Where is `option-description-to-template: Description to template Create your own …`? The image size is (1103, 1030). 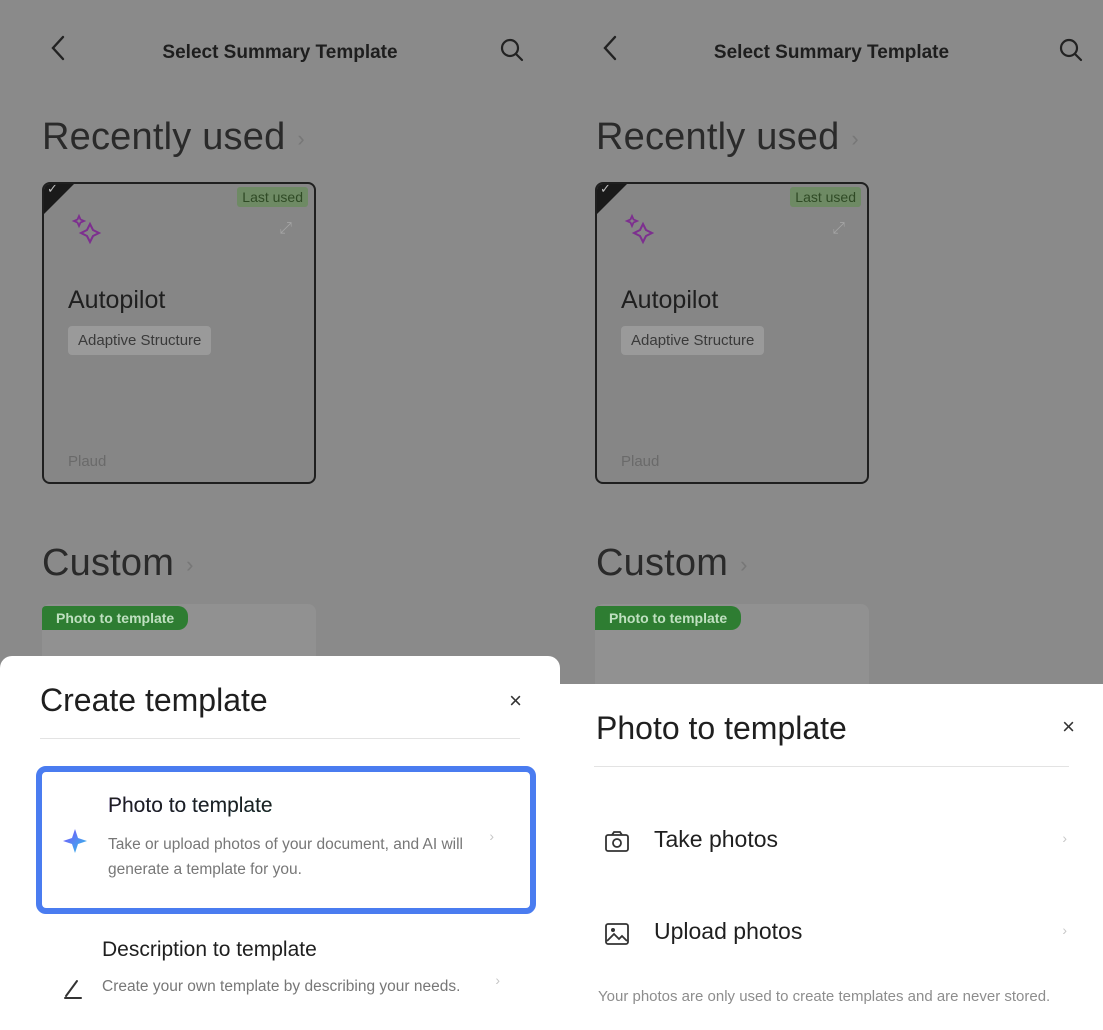
option-description-to-template: Description to template Create your own … is located at coordinates (286, 978).